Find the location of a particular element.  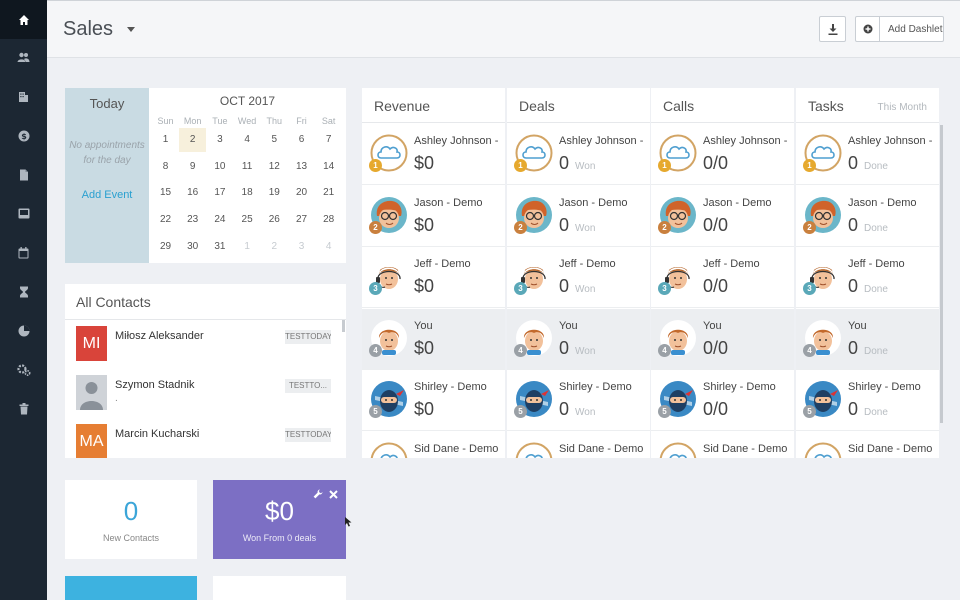

calendar-day: 19 is located at coordinates (274, 193).